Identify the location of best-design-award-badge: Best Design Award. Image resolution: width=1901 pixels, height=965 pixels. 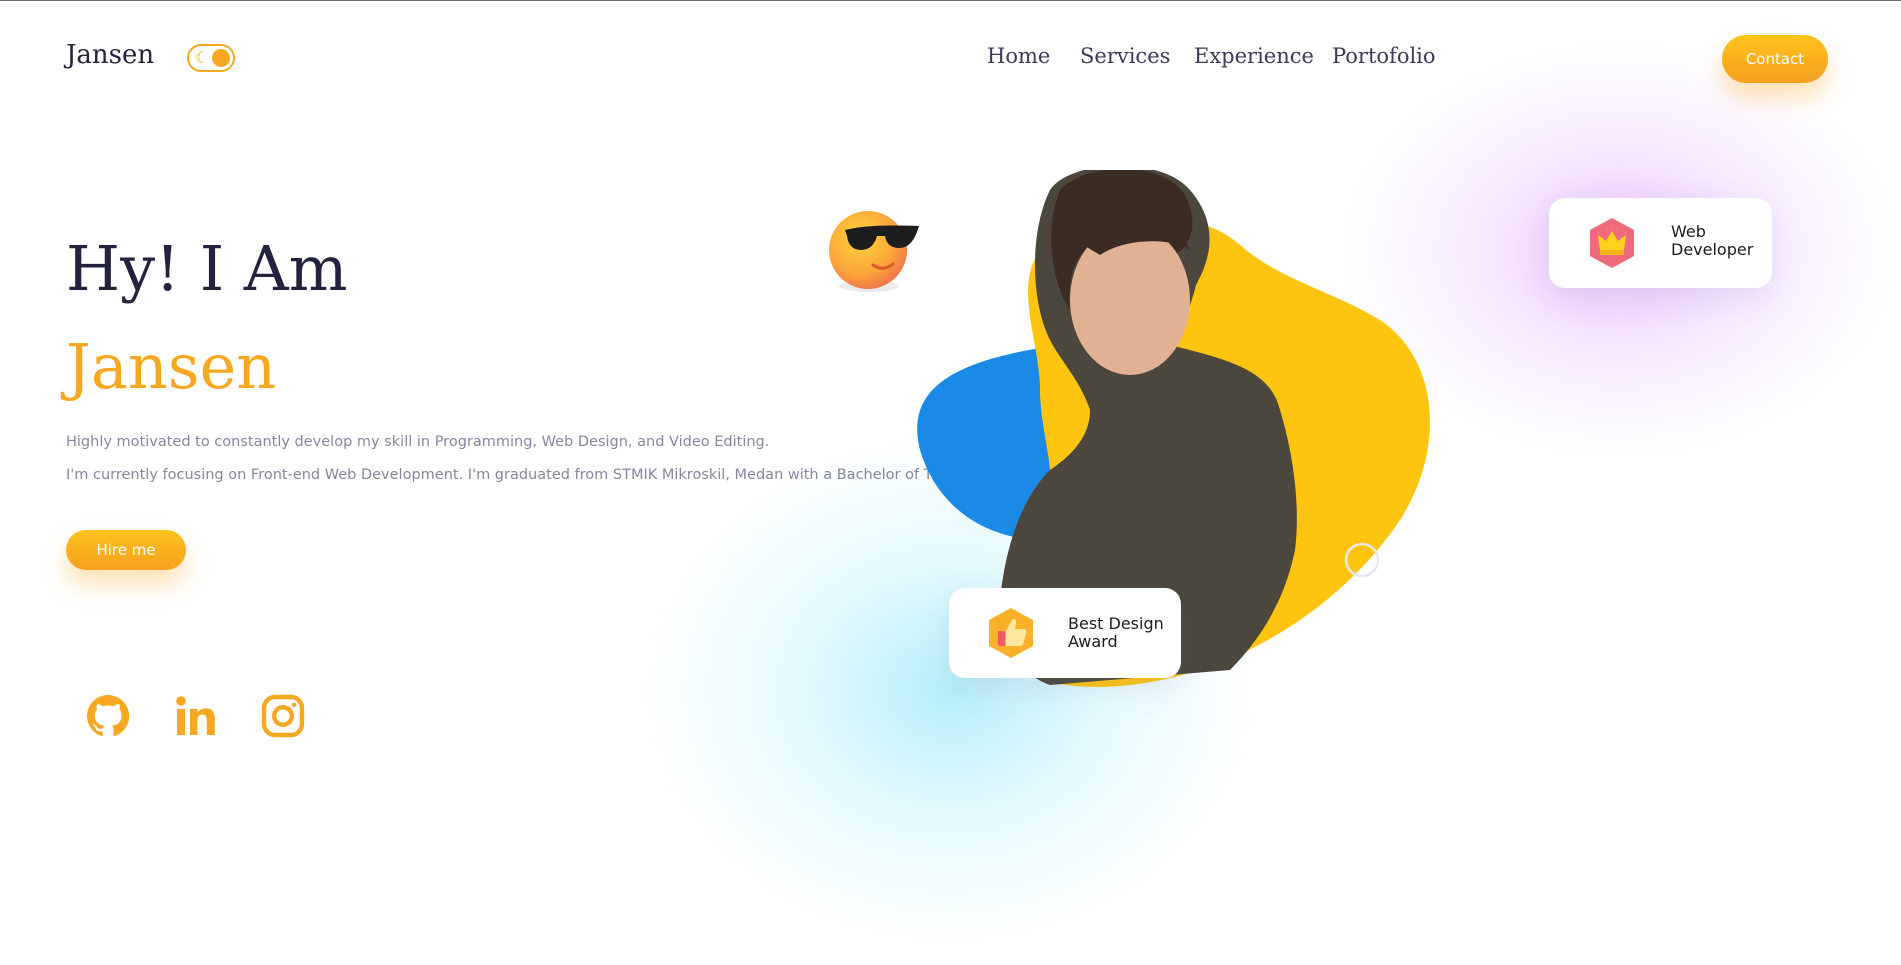
(1065, 633).